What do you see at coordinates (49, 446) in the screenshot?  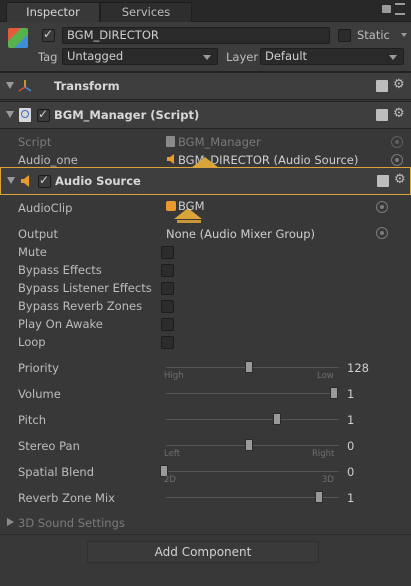 I see `stereo-pan-label: Stereo Pan` at bounding box center [49, 446].